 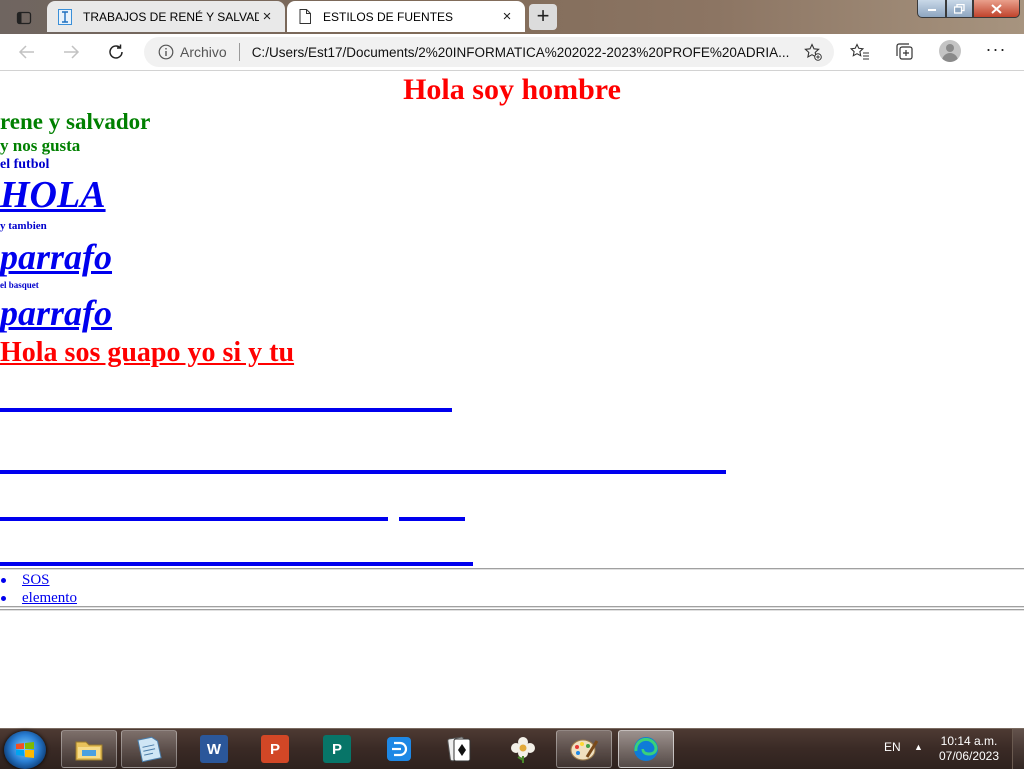 I want to click on heading-tambien: y tambien, so click(x=23, y=226).